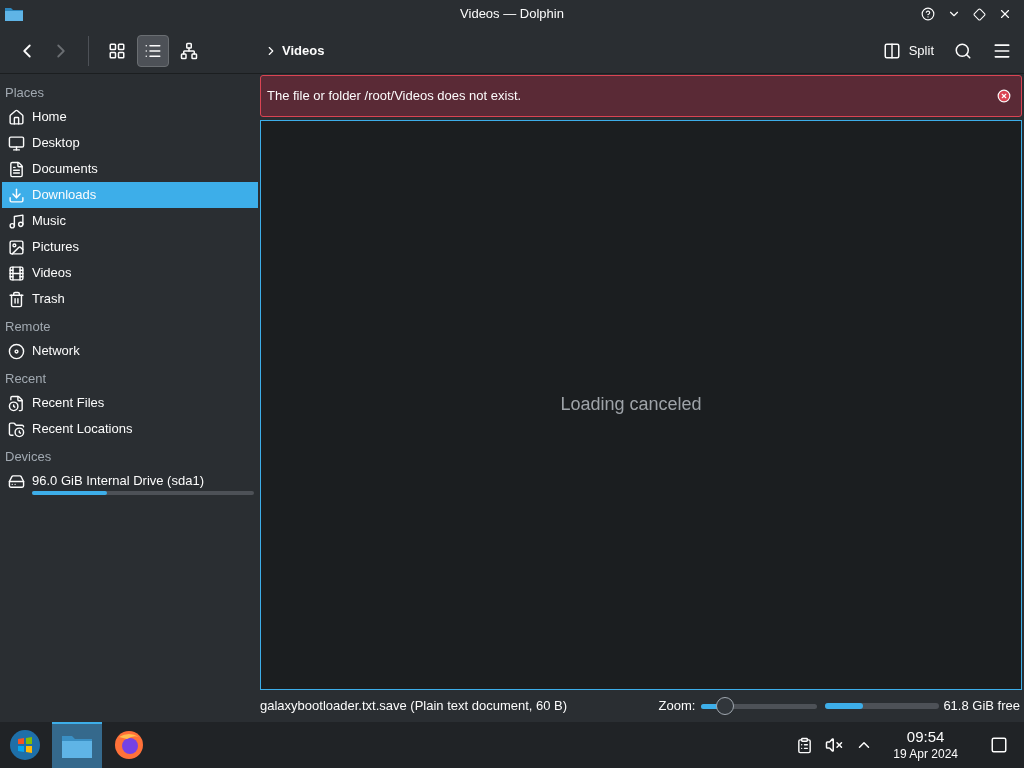 This screenshot has width=1024, height=768. I want to click on recent-folder-icon, so click(16, 429).